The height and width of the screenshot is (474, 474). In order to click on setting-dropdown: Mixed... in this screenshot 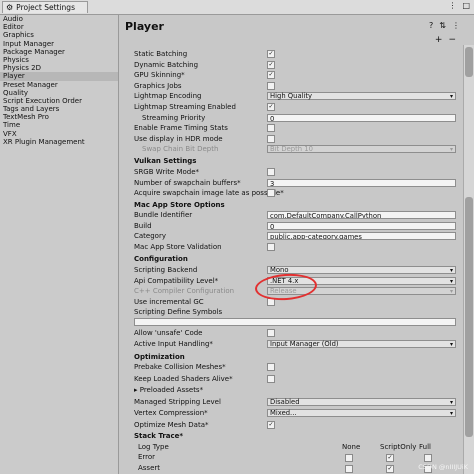, I will do `click(361, 413)`.